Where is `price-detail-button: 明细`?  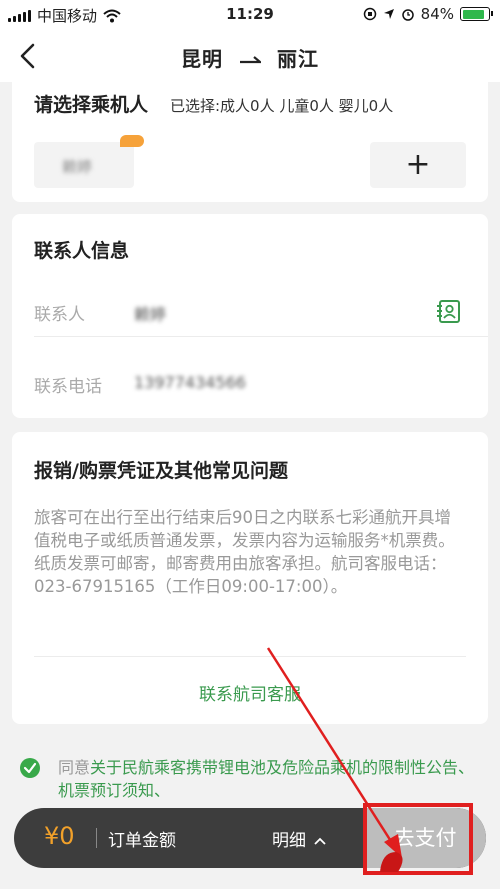 price-detail-button: 明细 is located at coordinates (299, 838).